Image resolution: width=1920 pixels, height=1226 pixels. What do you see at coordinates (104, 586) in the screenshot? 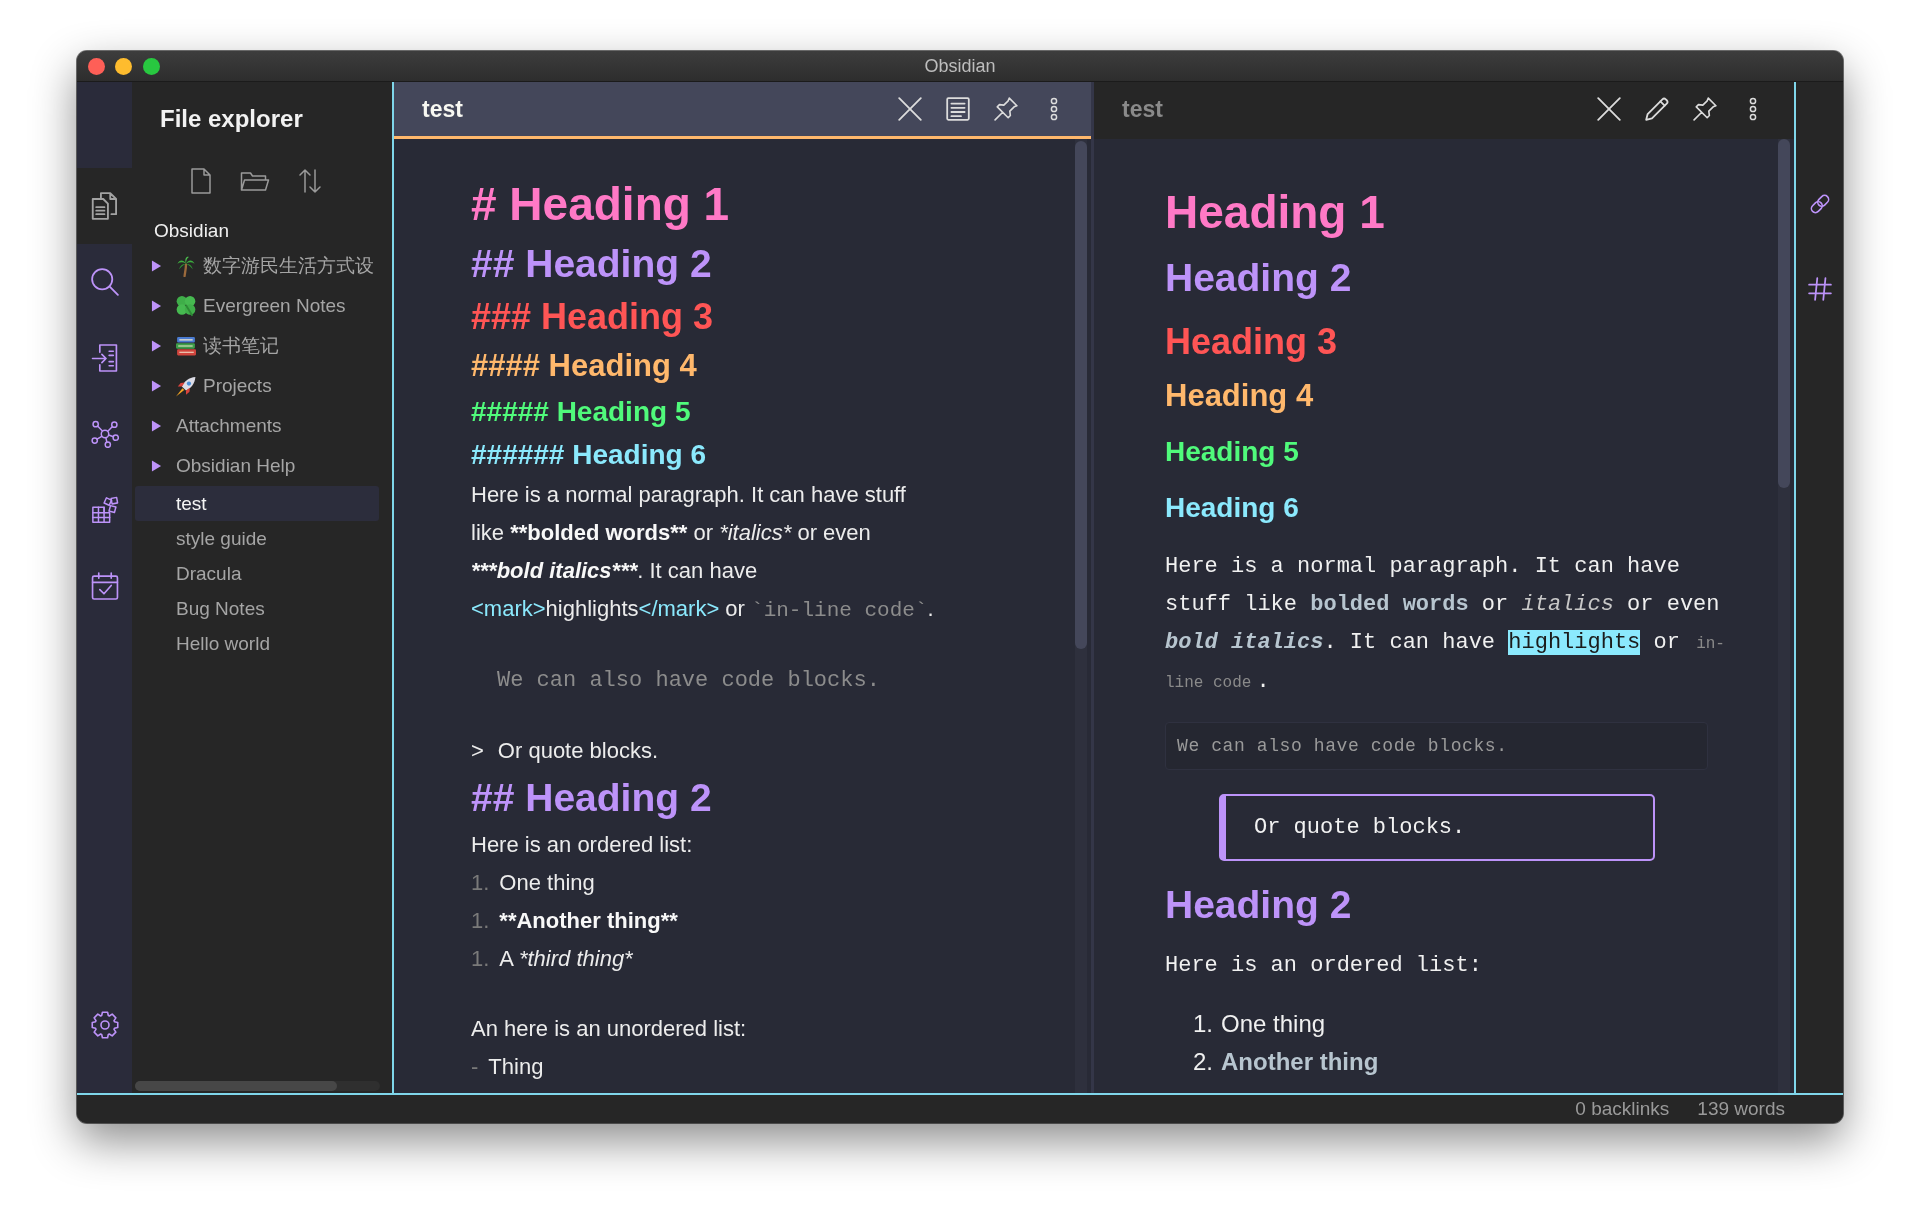
I see `calendar-check-icon` at bounding box center [104, 586].